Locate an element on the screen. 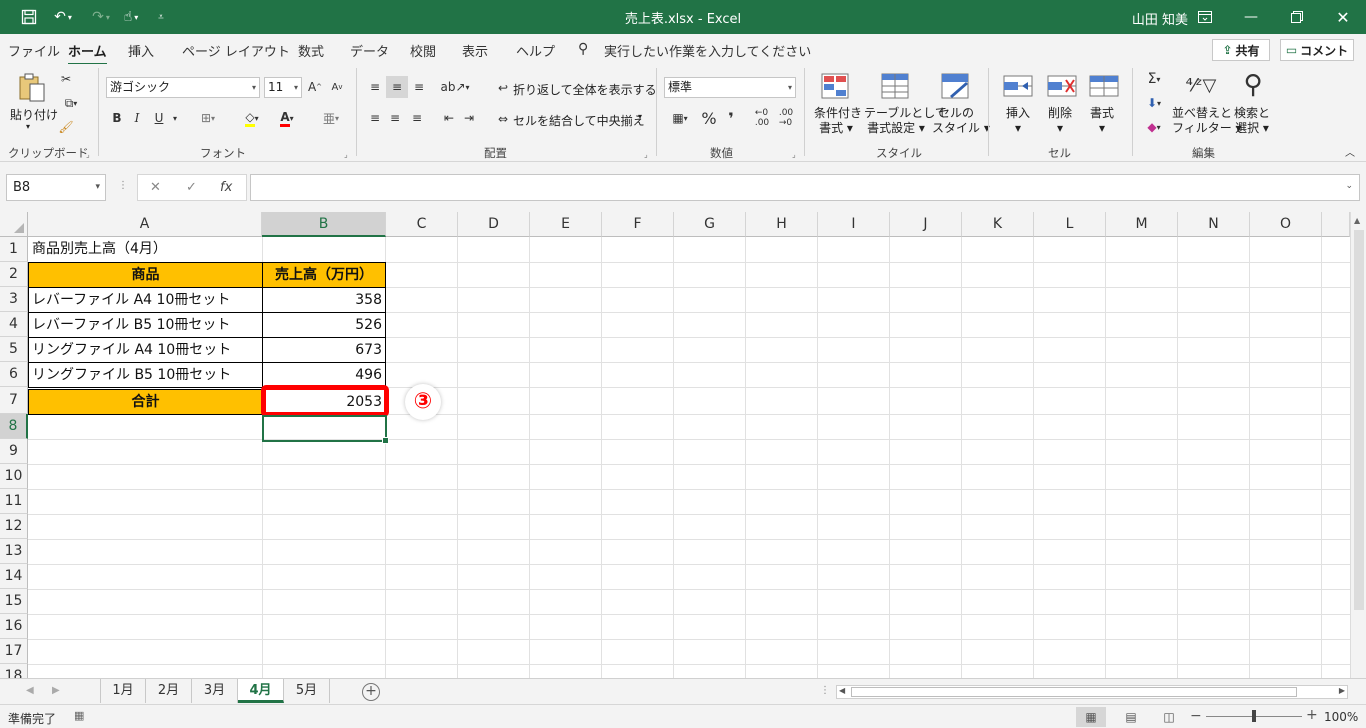 This screenshot has height=728, width=1366. column-header-g: G is located at coordinates (710, 224).